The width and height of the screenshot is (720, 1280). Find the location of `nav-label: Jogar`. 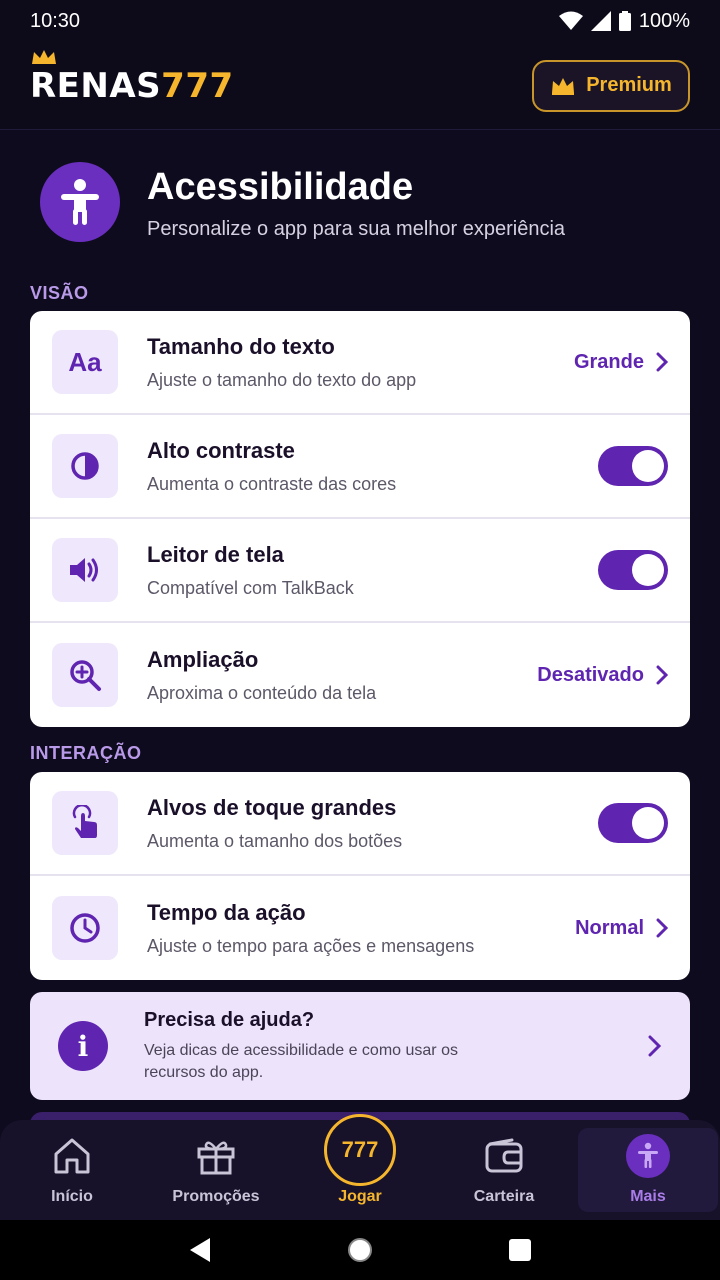

nav-label: Jogar is located at coordinates (360, 1196).